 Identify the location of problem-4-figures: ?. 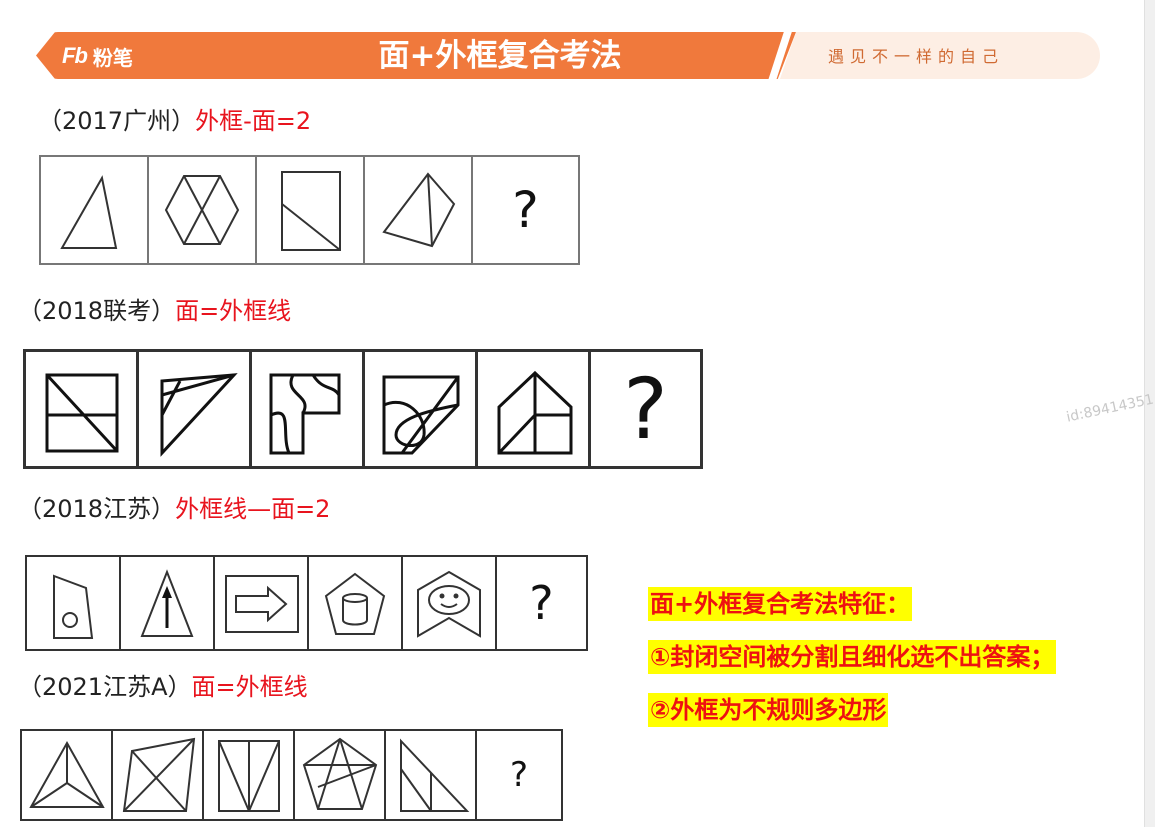
(291, 775).